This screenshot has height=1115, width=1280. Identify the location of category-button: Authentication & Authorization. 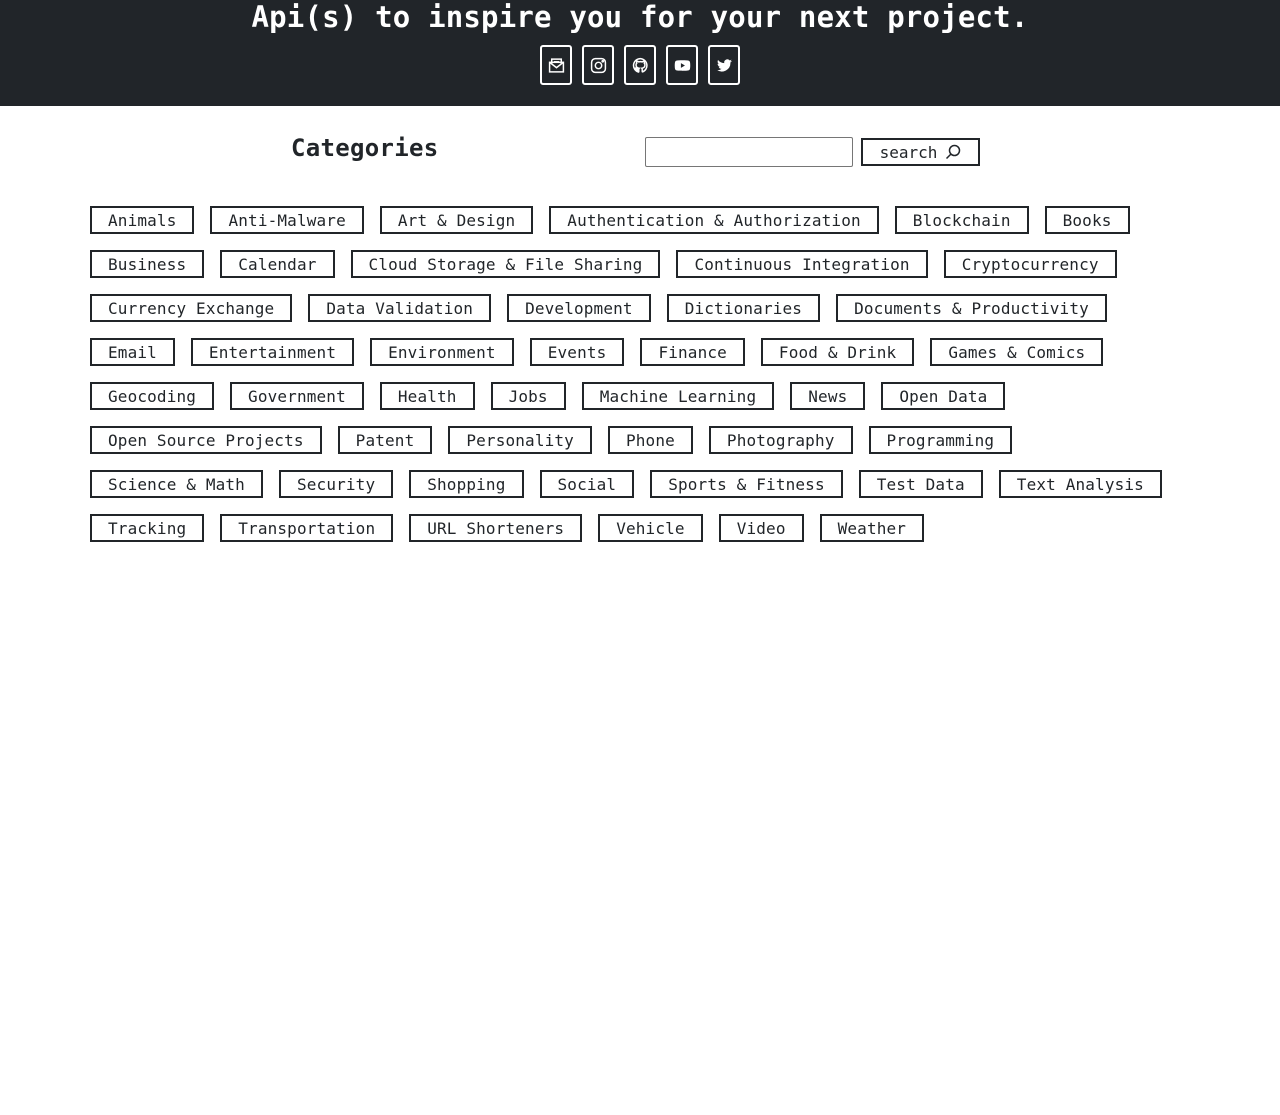
(714, 220).